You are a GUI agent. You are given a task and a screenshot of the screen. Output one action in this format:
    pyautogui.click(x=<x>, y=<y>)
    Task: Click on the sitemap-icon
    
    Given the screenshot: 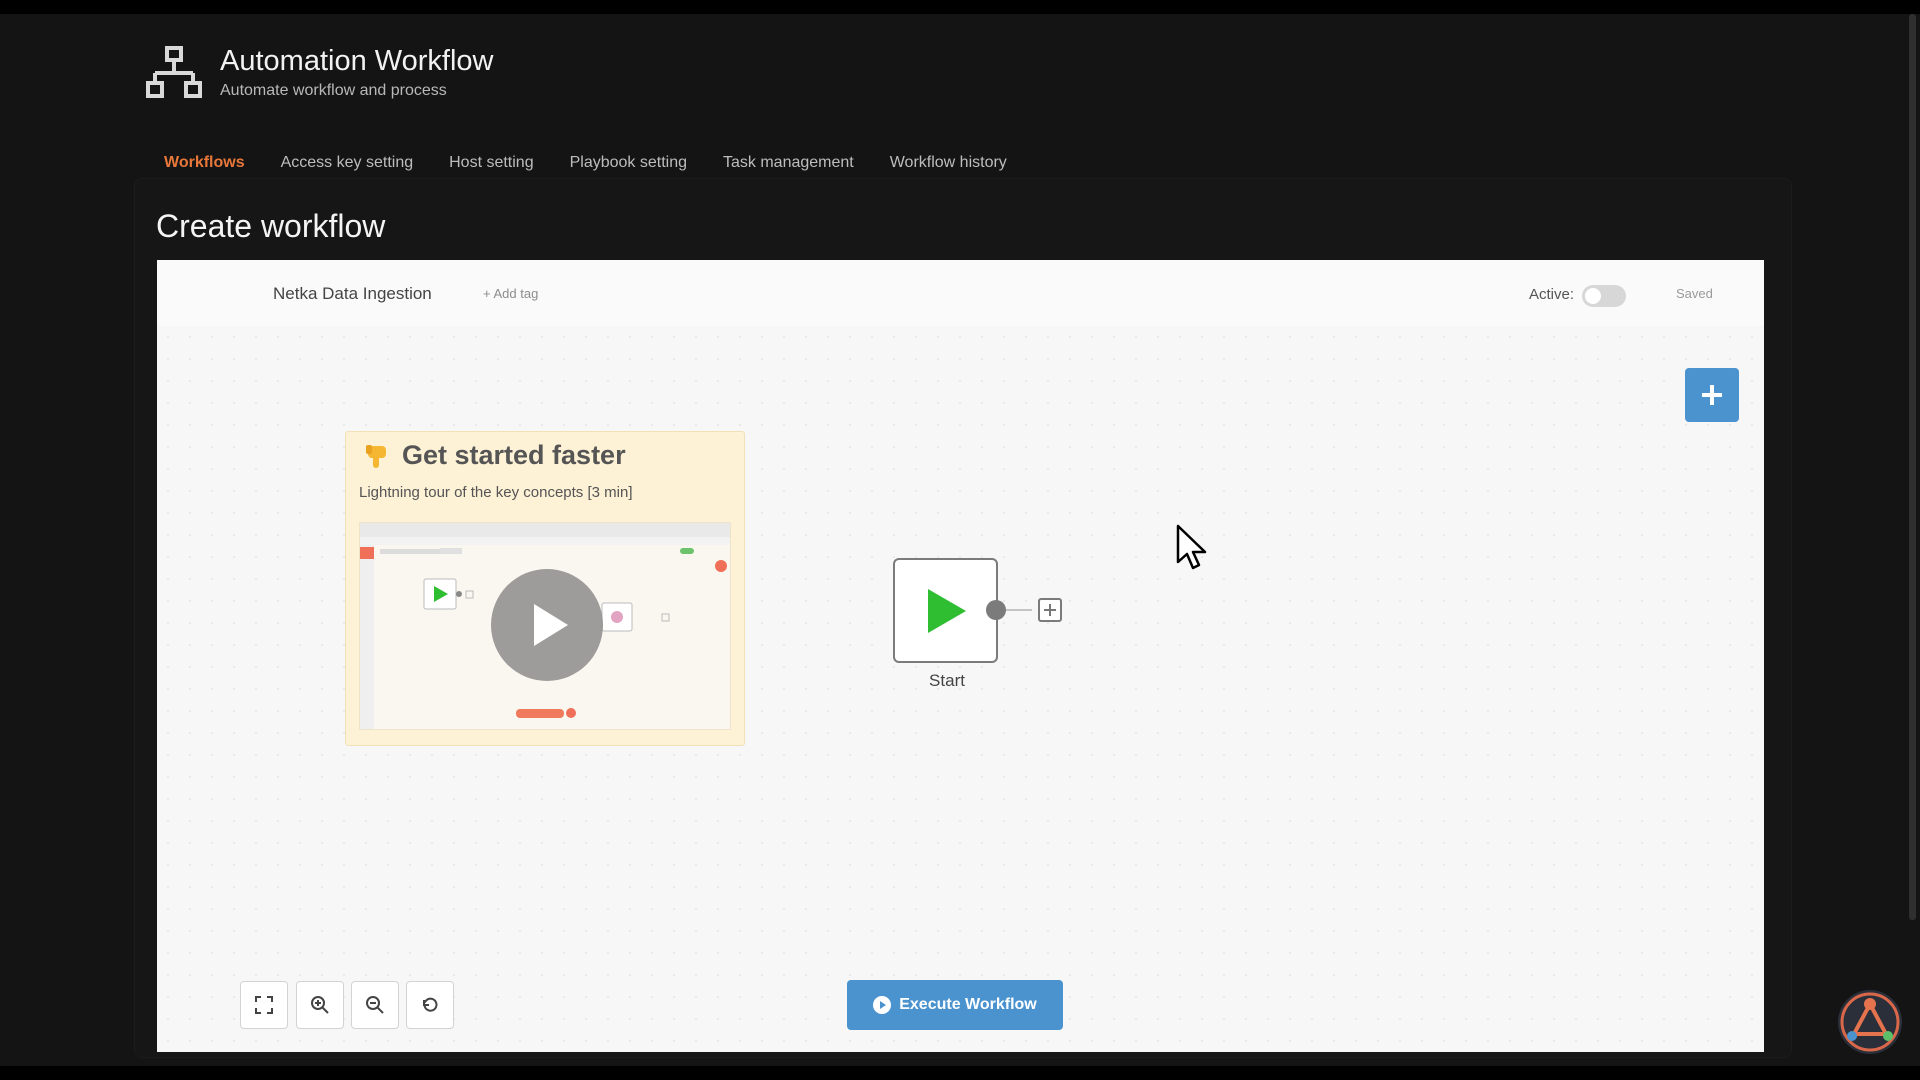 What is the action you would take?
    pyautogui.click(x=174, y=72)
    